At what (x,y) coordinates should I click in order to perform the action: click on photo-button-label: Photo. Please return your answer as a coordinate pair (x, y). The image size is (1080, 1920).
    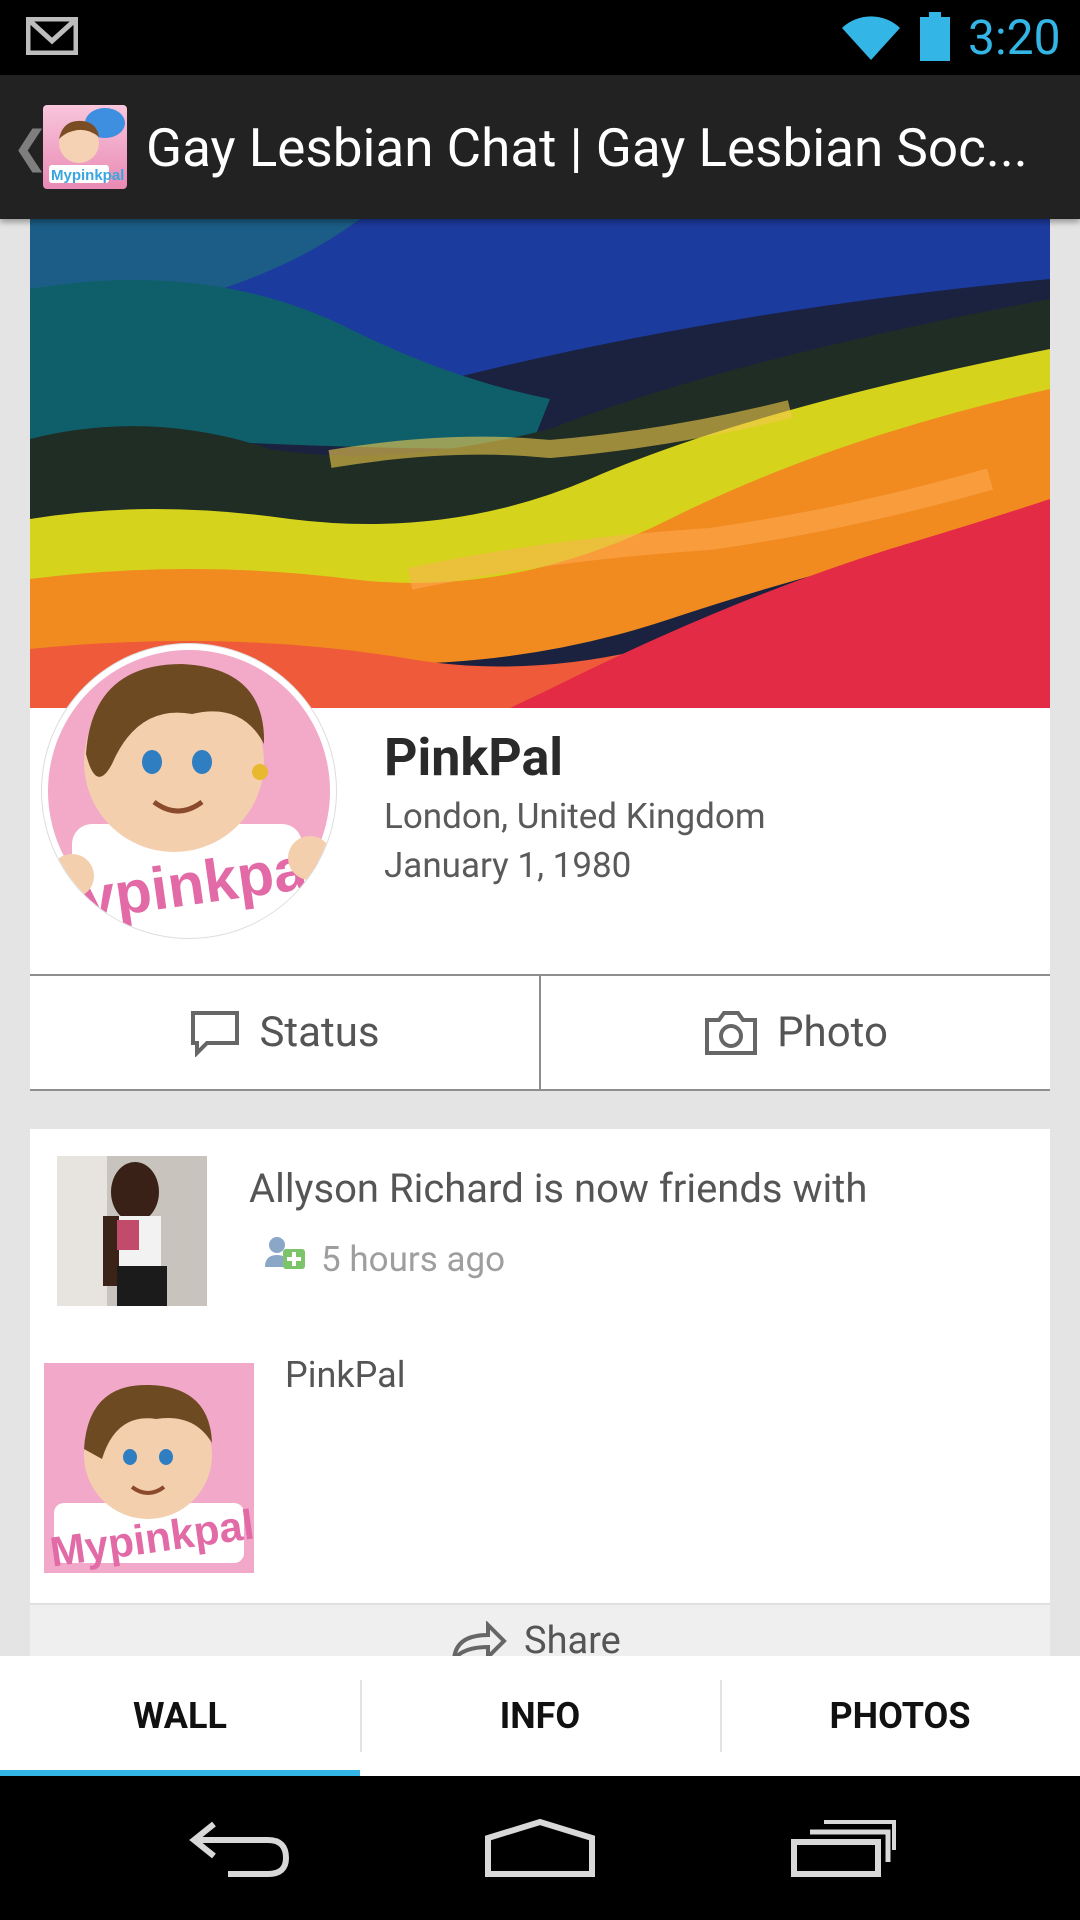
    Looking at the image, I should click on (832, 1032).